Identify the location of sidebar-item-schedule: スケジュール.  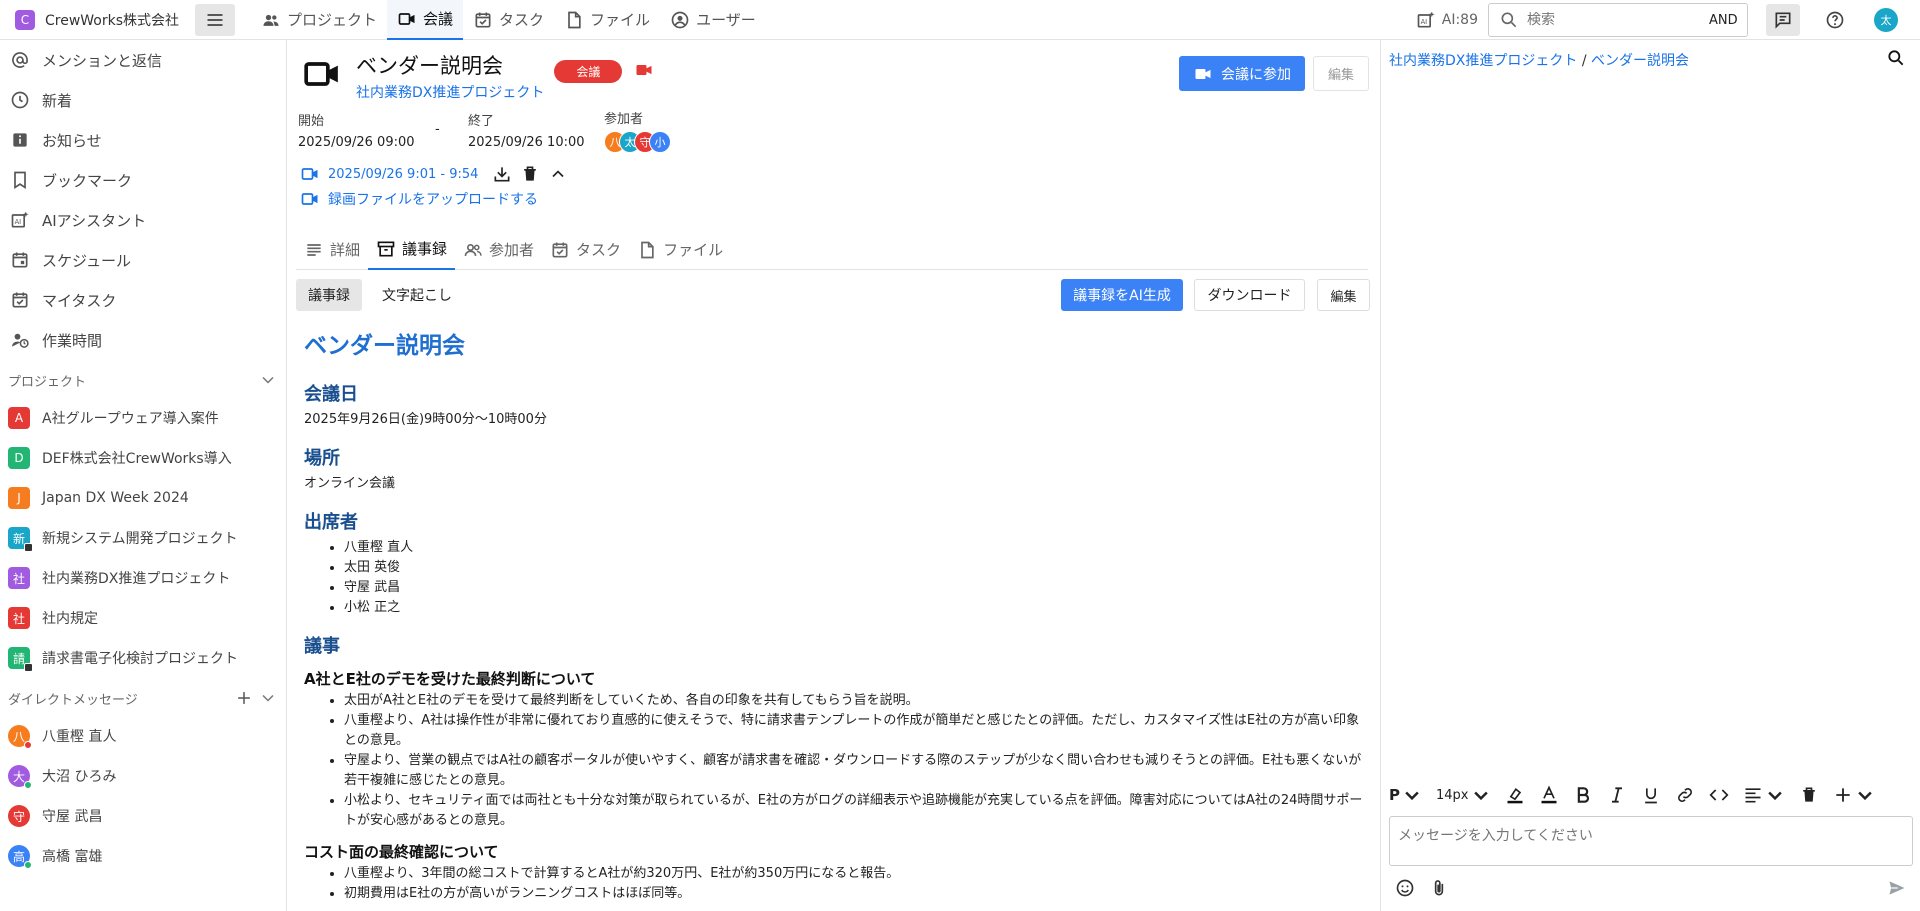
(143, 260).